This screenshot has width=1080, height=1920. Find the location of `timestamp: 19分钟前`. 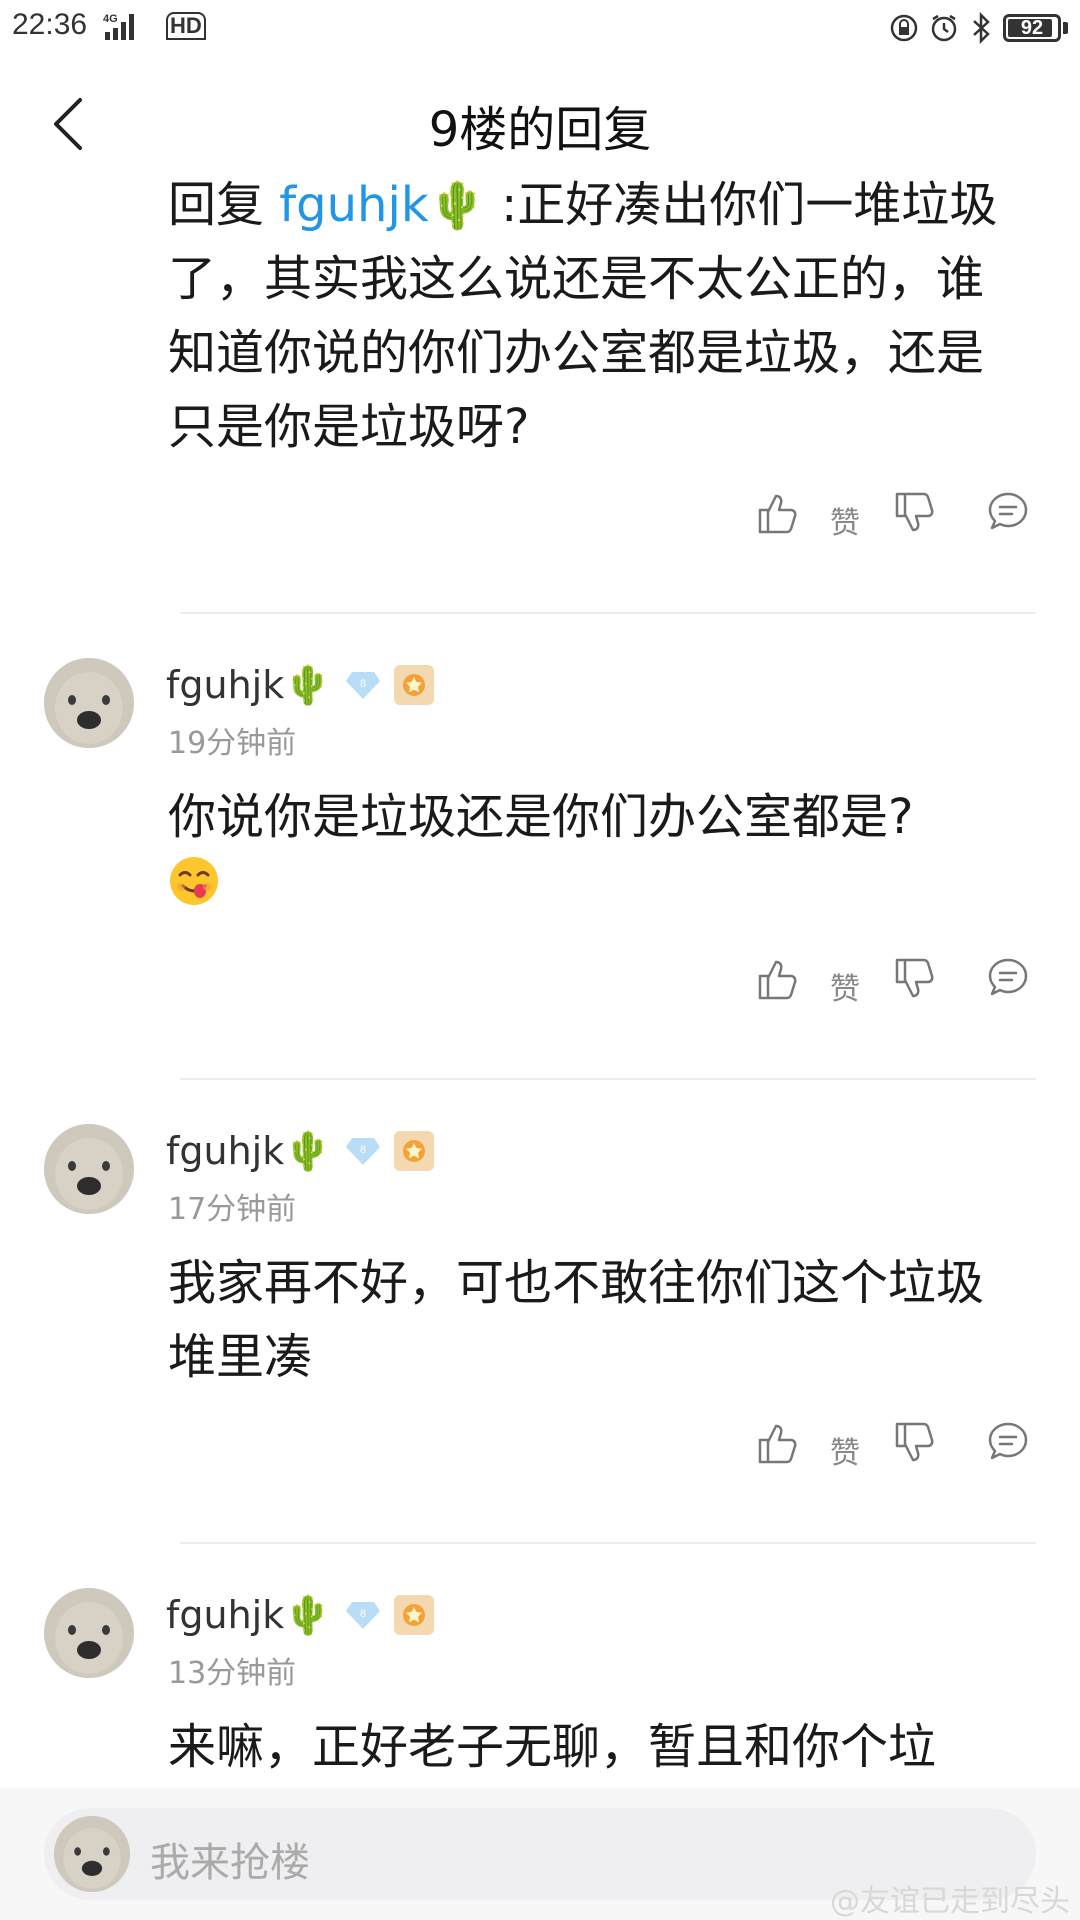

timestamp: 19分钟前 is located at coordinates (232, 743).